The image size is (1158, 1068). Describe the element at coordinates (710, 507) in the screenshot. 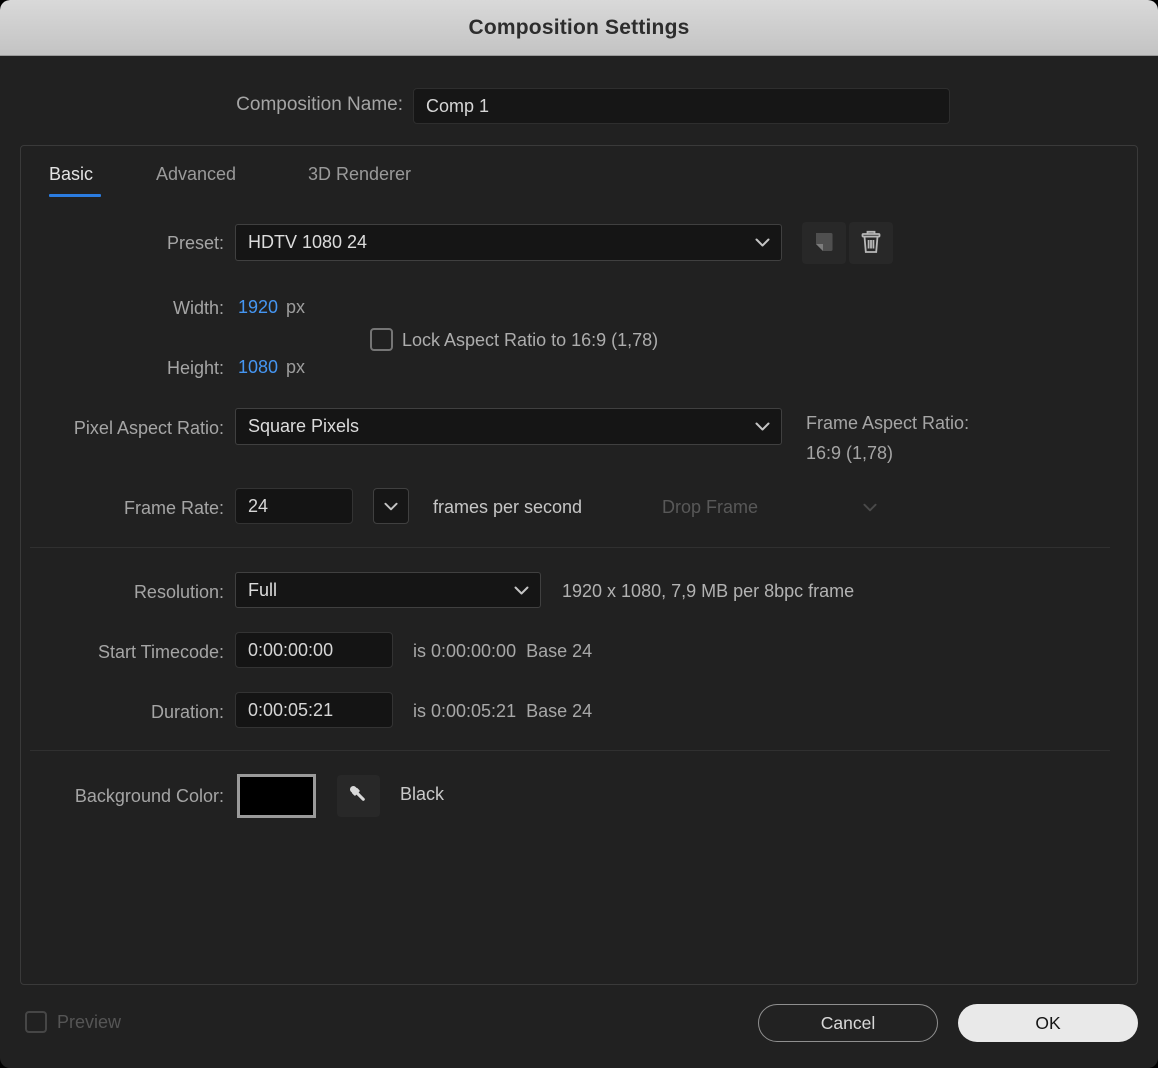

I see `drop-frame-value: Drop Frame` at that location.